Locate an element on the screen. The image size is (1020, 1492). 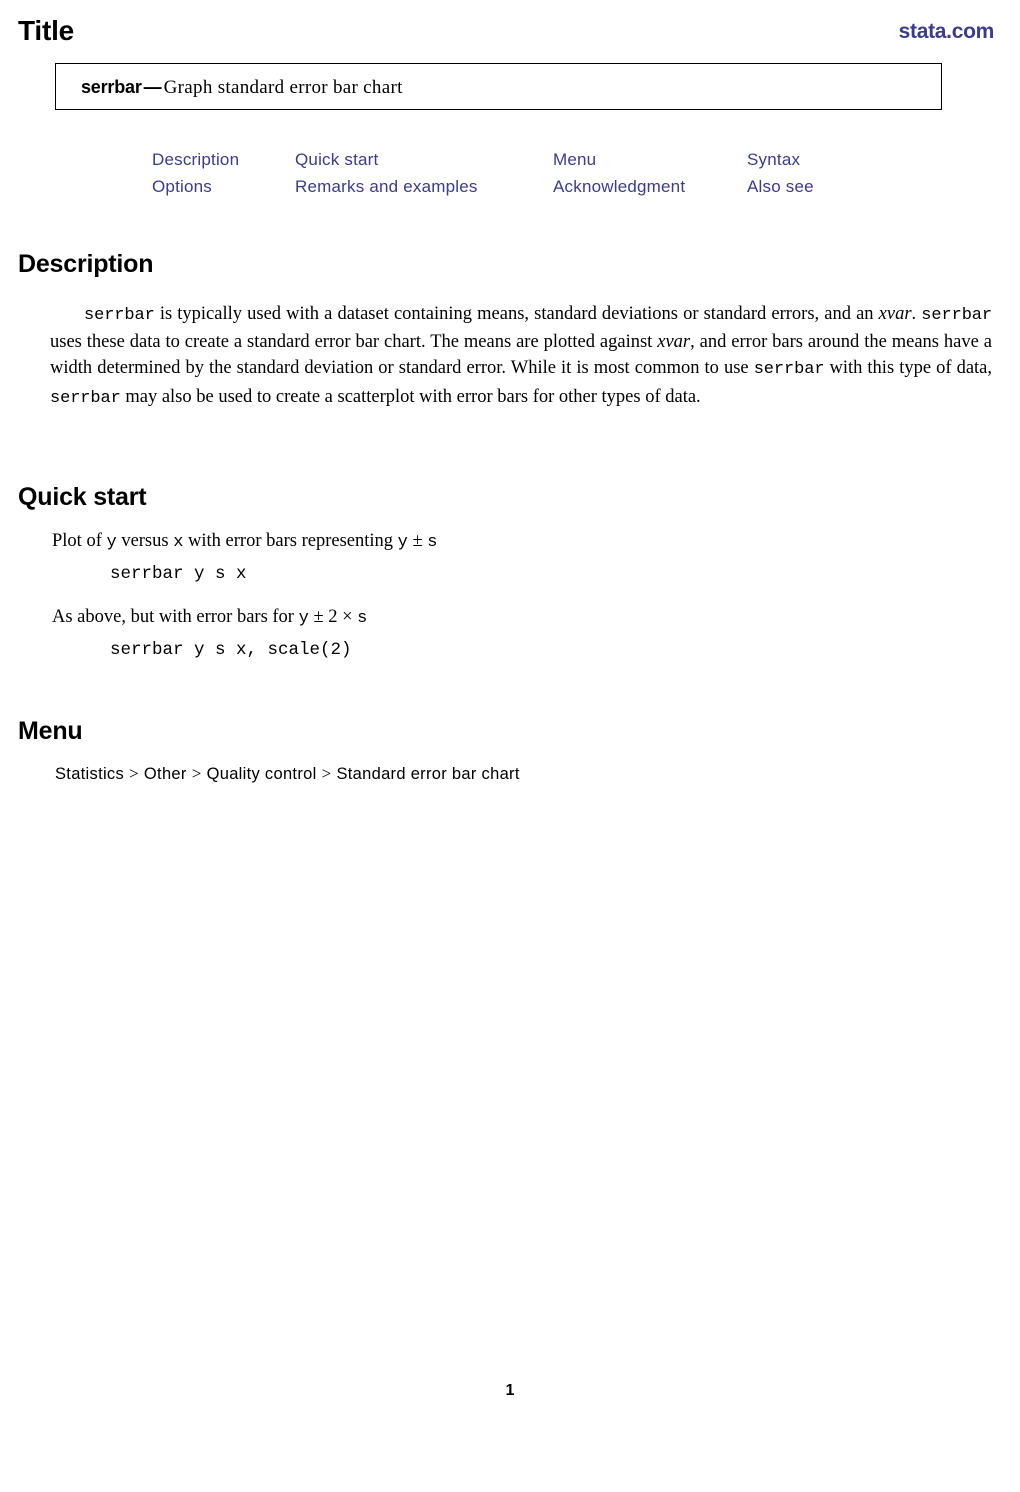
section-links-row-1: Description Quick start Menu Syntax is located at coordinates (532, 161).